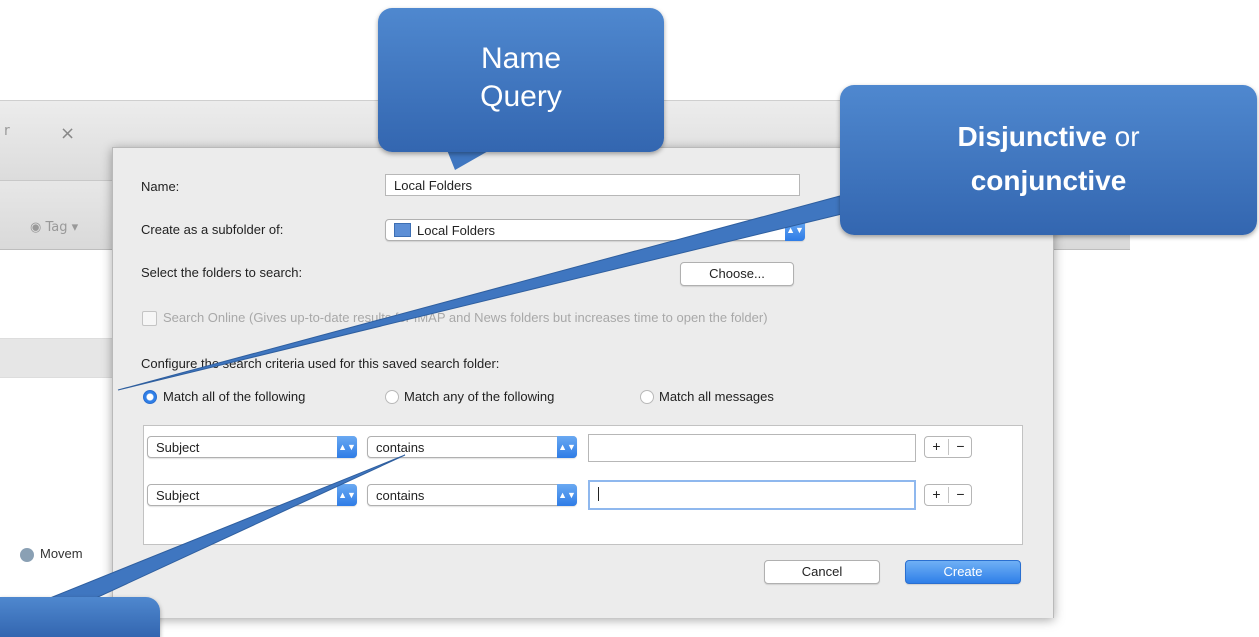 This screenshot has height=637, width=1259. I want to click on subfolder-label: Create as a subfolder of:, so click(212, 229).